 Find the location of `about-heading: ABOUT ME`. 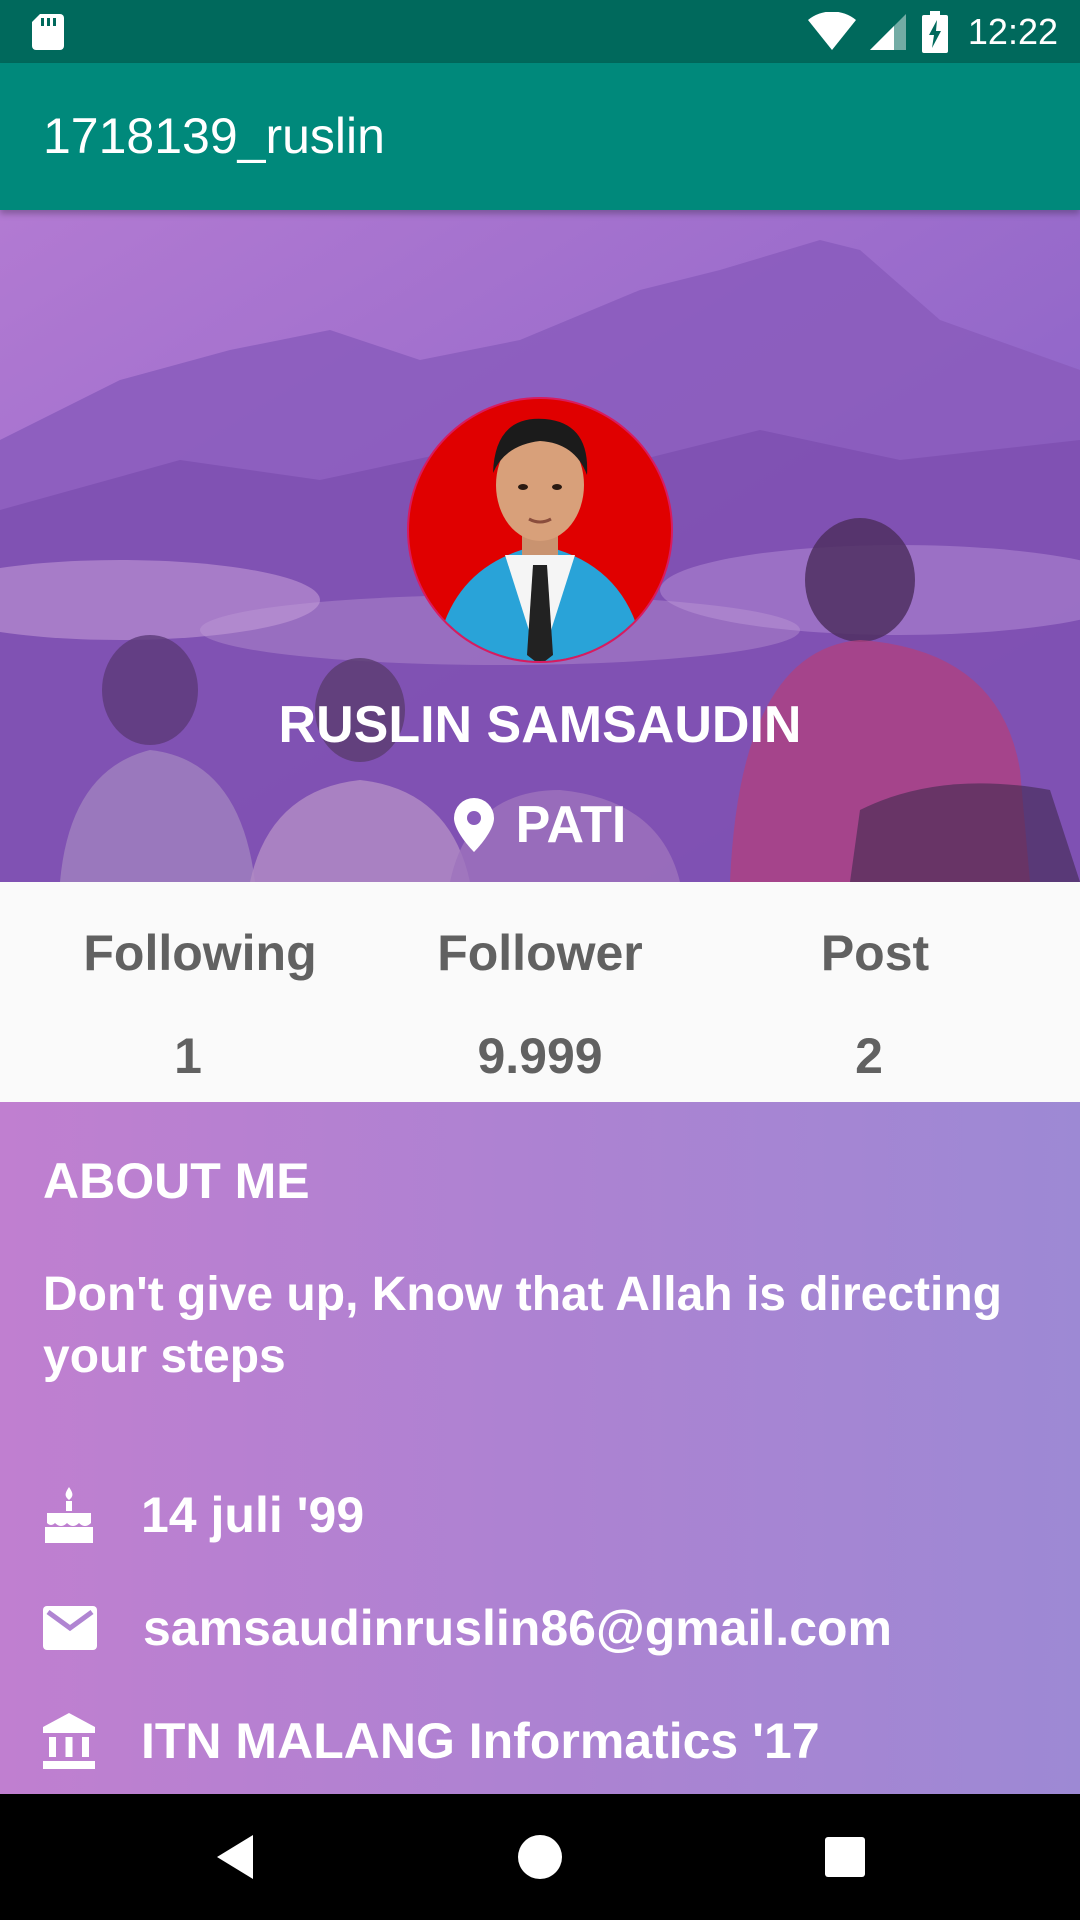

about-heading: ABOUT ME is located at coordinates (176, 1181).